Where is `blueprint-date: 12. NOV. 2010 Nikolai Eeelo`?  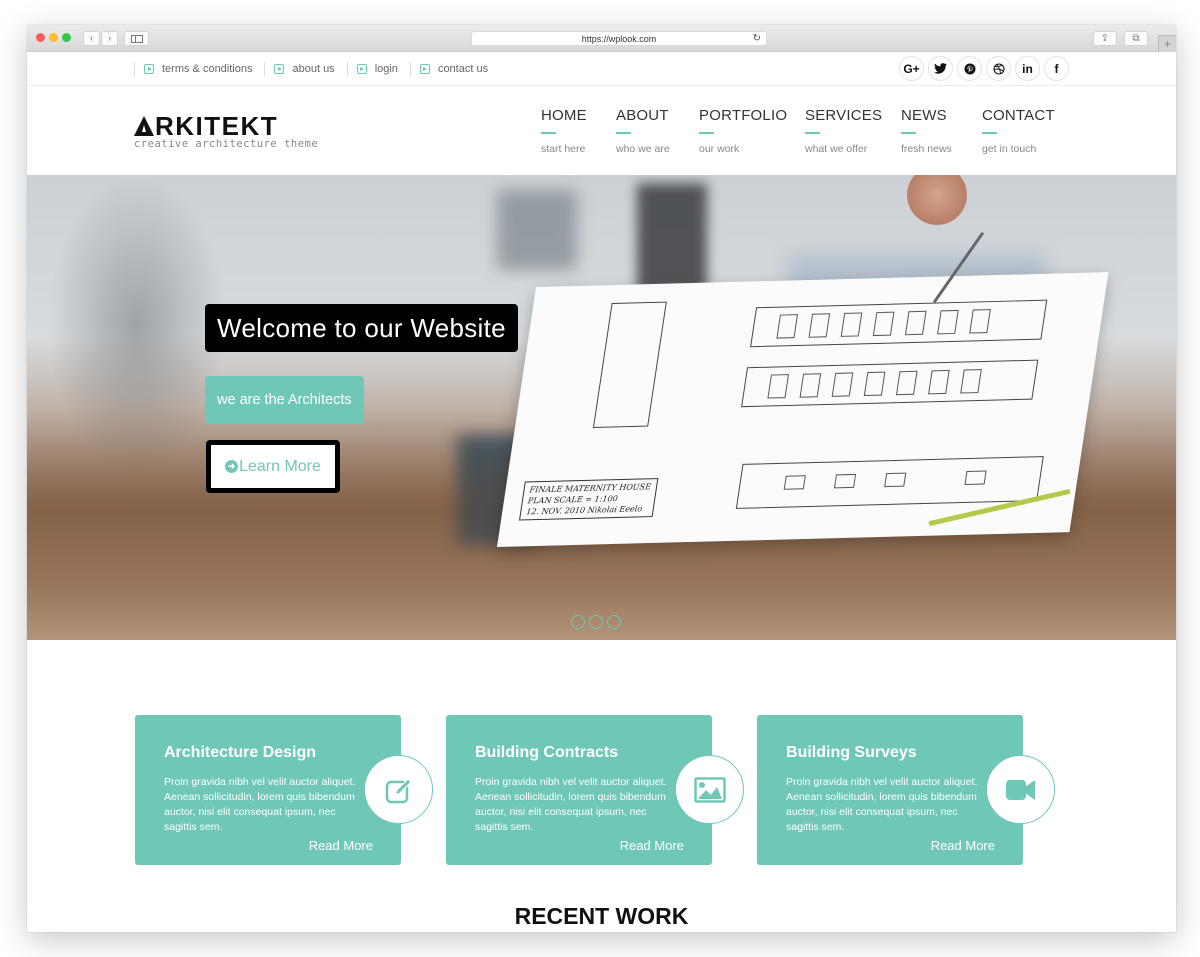
blueprint-date: 12. NOV. 2010 Nikolai Eeelo is located at coordinates (584, 510).